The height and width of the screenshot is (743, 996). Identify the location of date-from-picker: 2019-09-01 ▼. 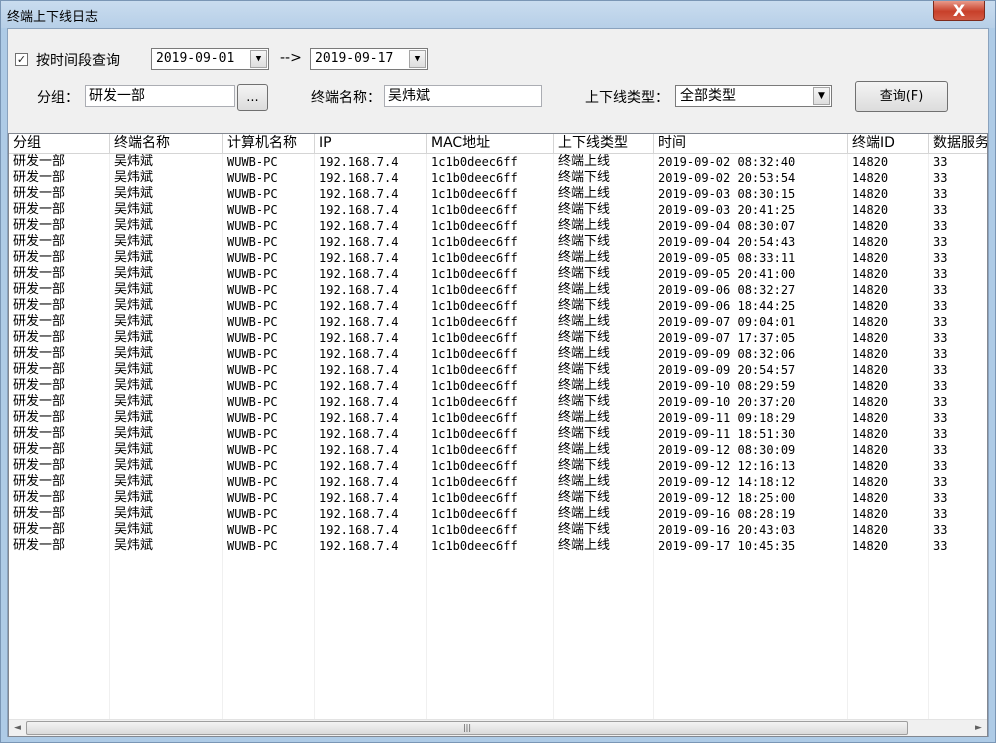
(210, 59).